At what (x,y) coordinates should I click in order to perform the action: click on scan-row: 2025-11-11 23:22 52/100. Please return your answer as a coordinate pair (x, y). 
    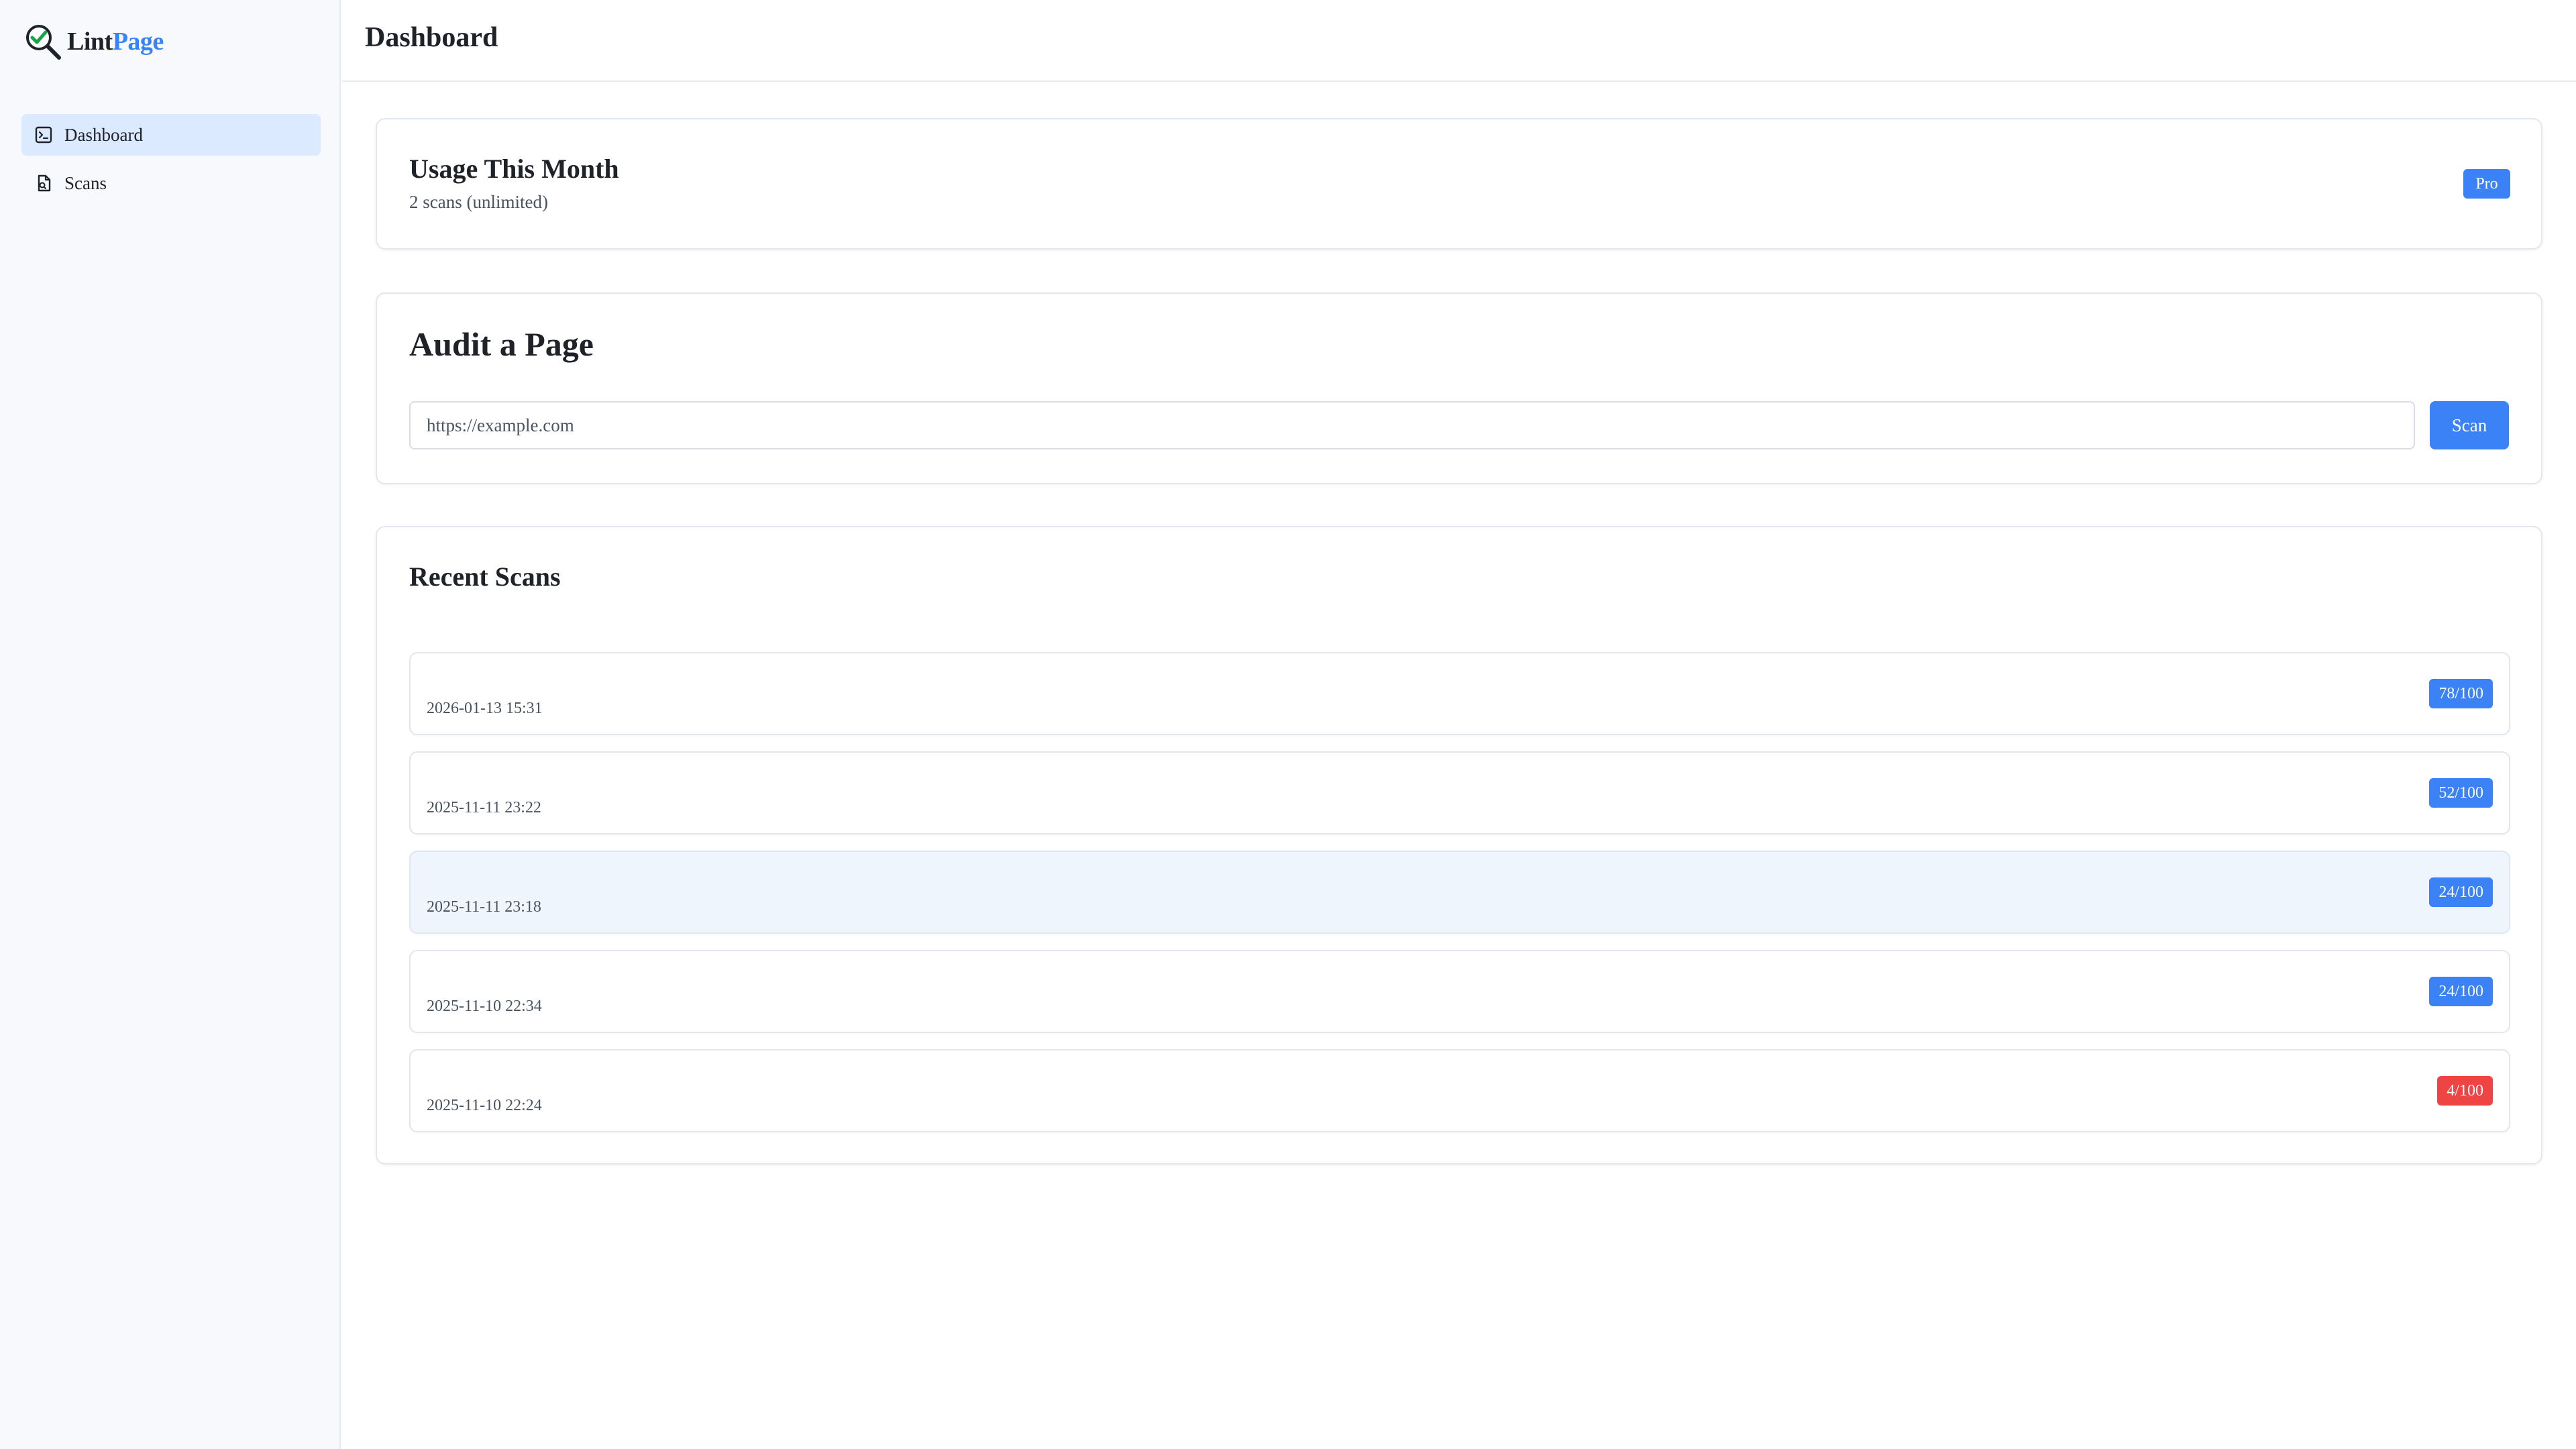
    Looking at the image, I should click on (1459, 793).